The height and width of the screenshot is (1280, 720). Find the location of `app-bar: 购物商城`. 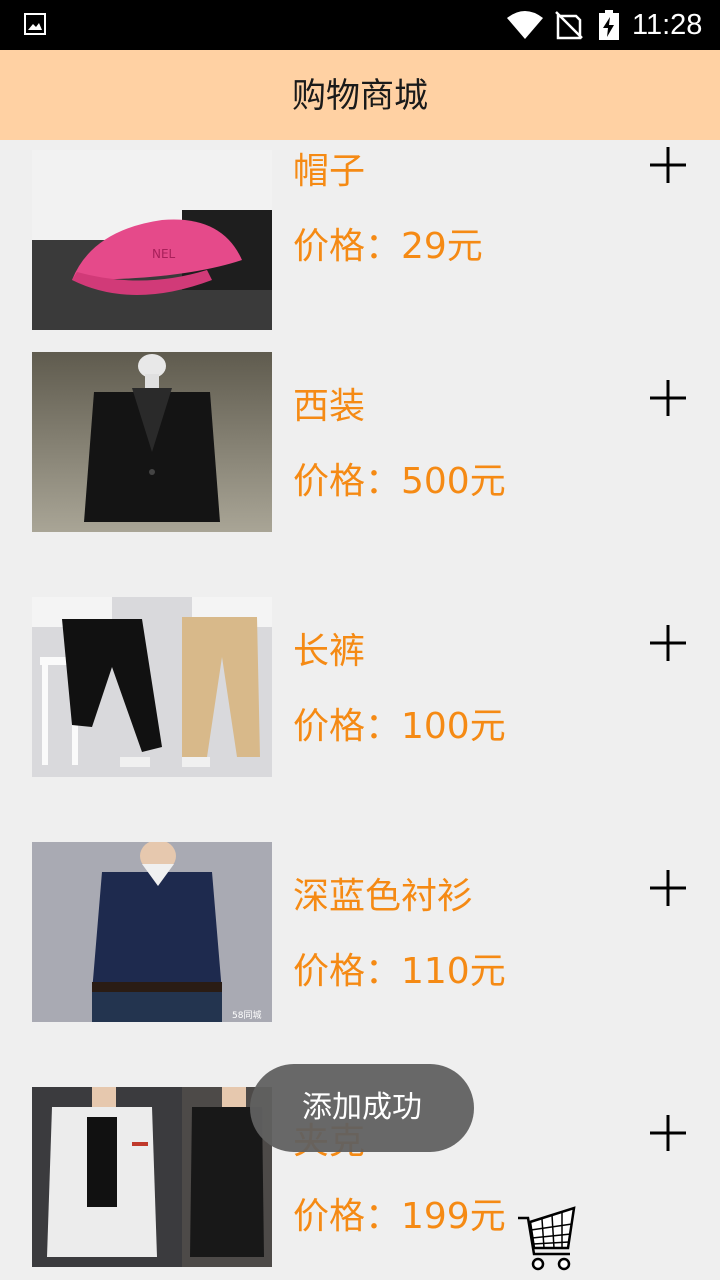

app-bar: 购物商城 is located at coordinates (360, 95).